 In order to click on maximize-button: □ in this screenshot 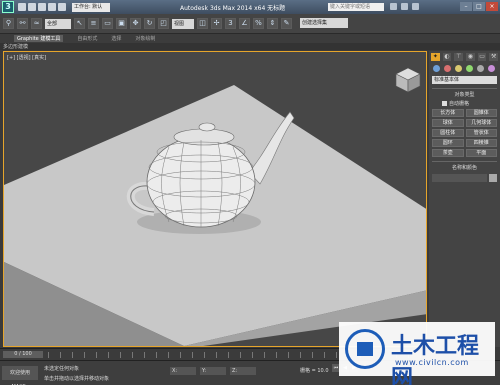, I will do `click(479, 6)`.